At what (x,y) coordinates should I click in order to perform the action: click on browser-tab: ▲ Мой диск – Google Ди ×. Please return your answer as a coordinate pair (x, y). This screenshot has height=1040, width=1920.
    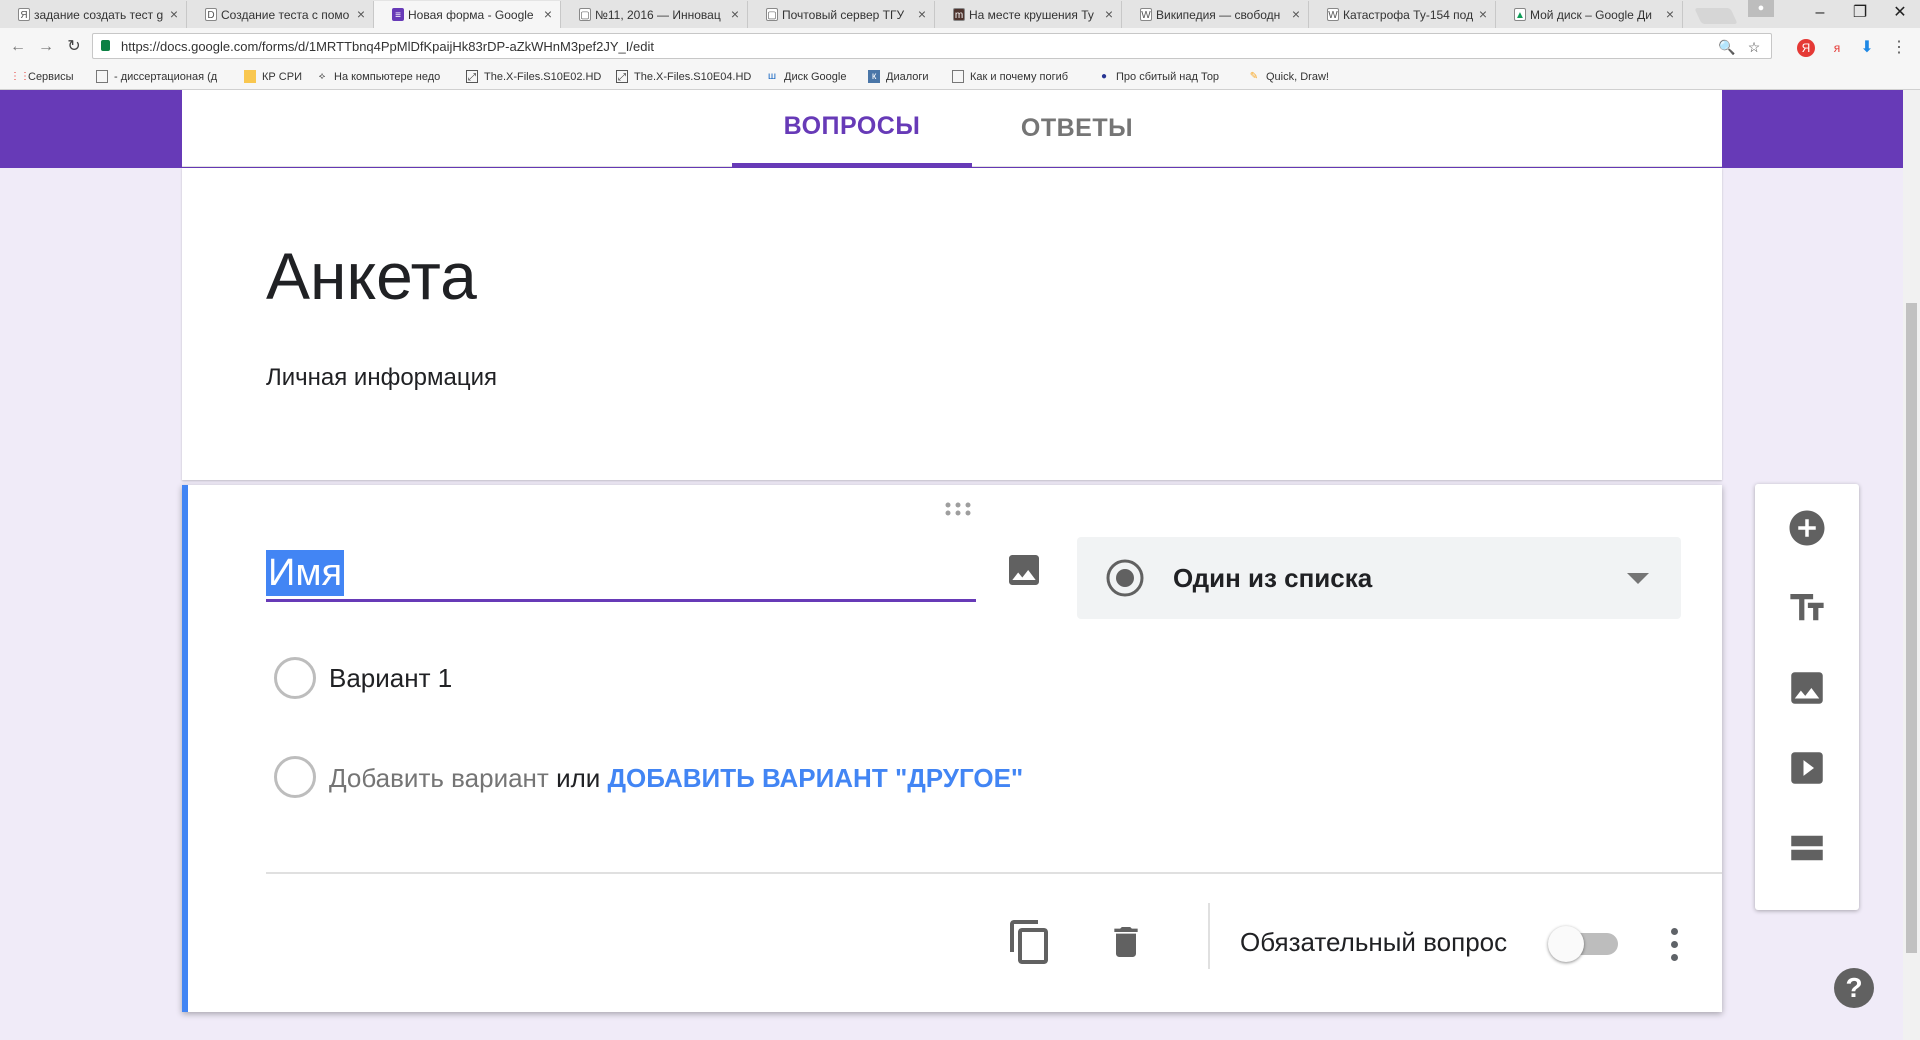
    Looking at the image, I should click on (1589, 14).